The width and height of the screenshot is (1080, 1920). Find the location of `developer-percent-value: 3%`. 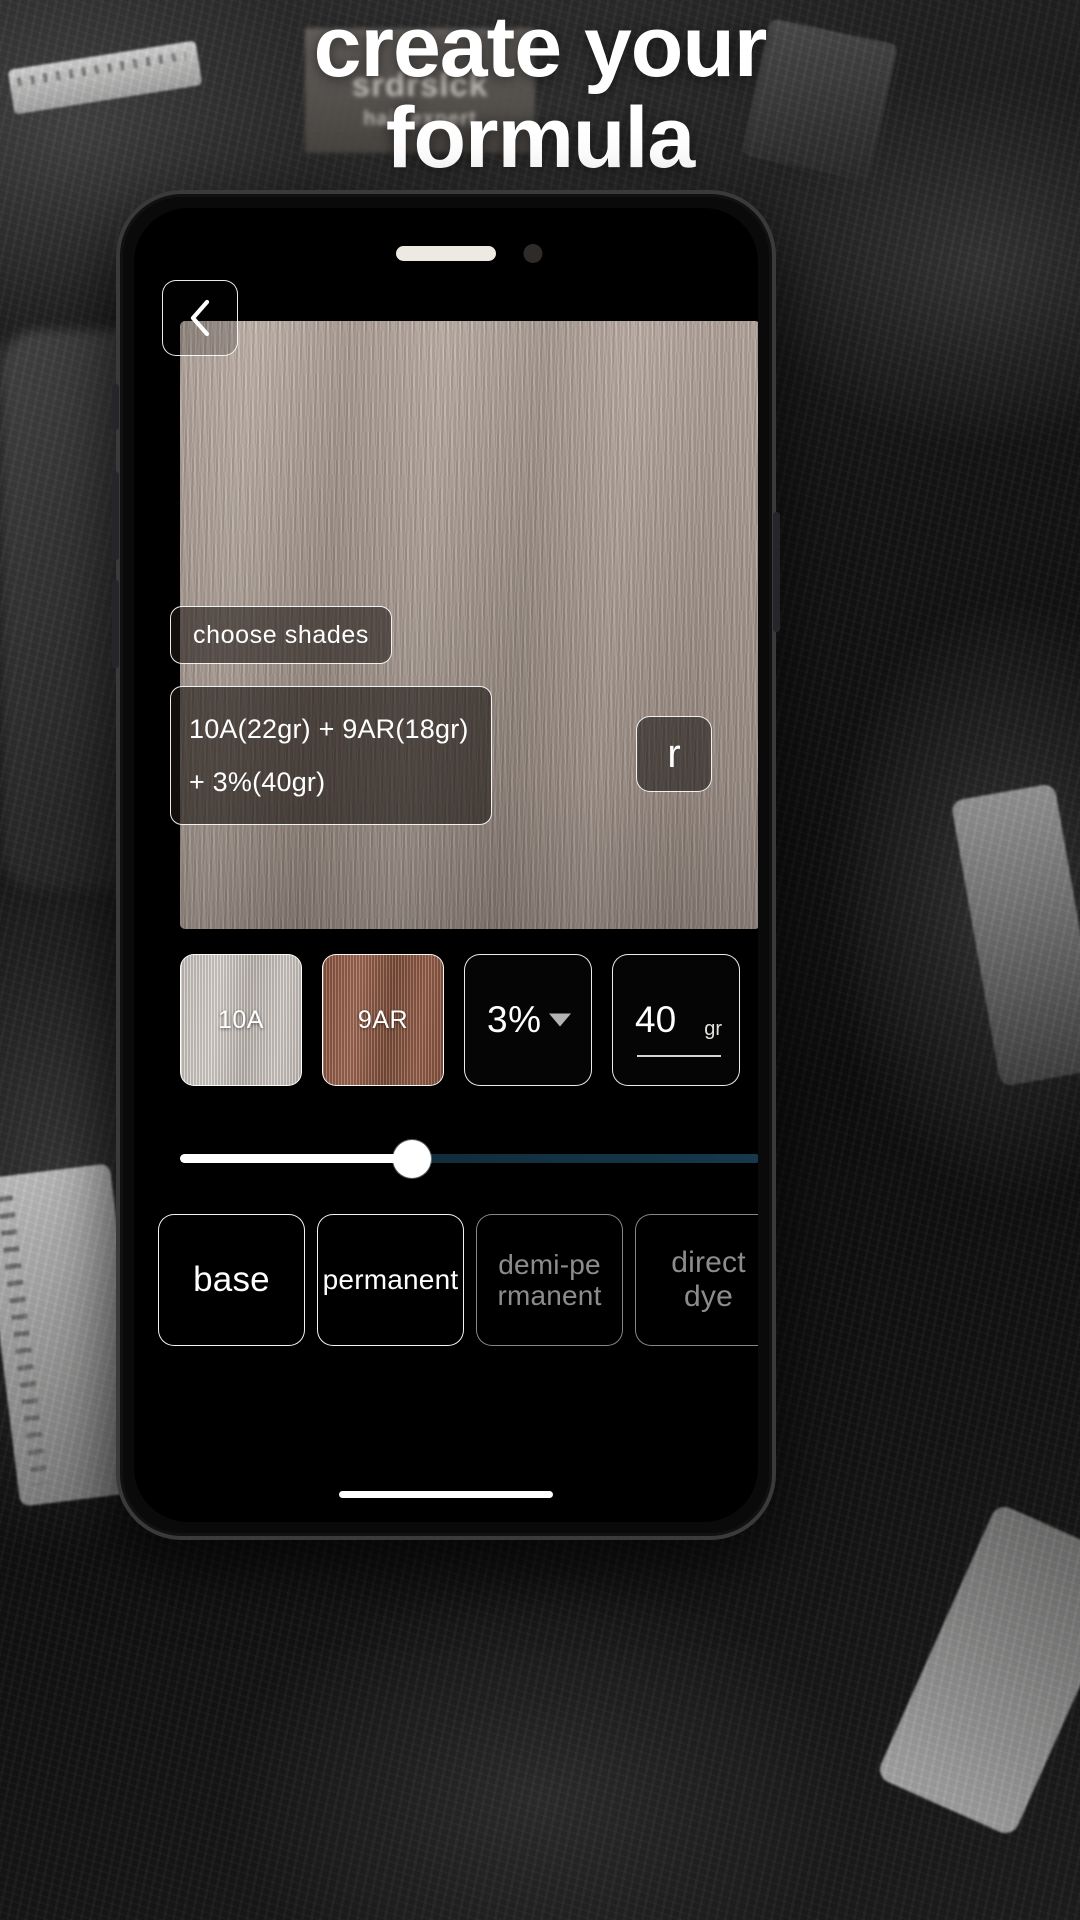

developer-percent-value: 3% is located at coordinates (514, 1019).